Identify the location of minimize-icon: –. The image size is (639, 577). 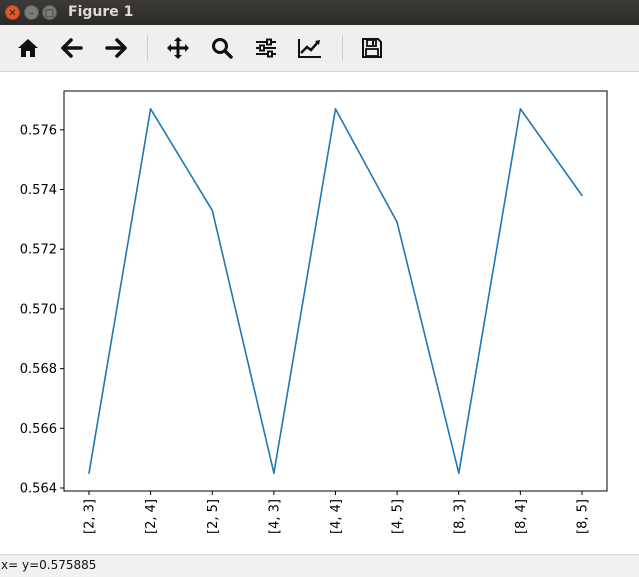
(31, 12).